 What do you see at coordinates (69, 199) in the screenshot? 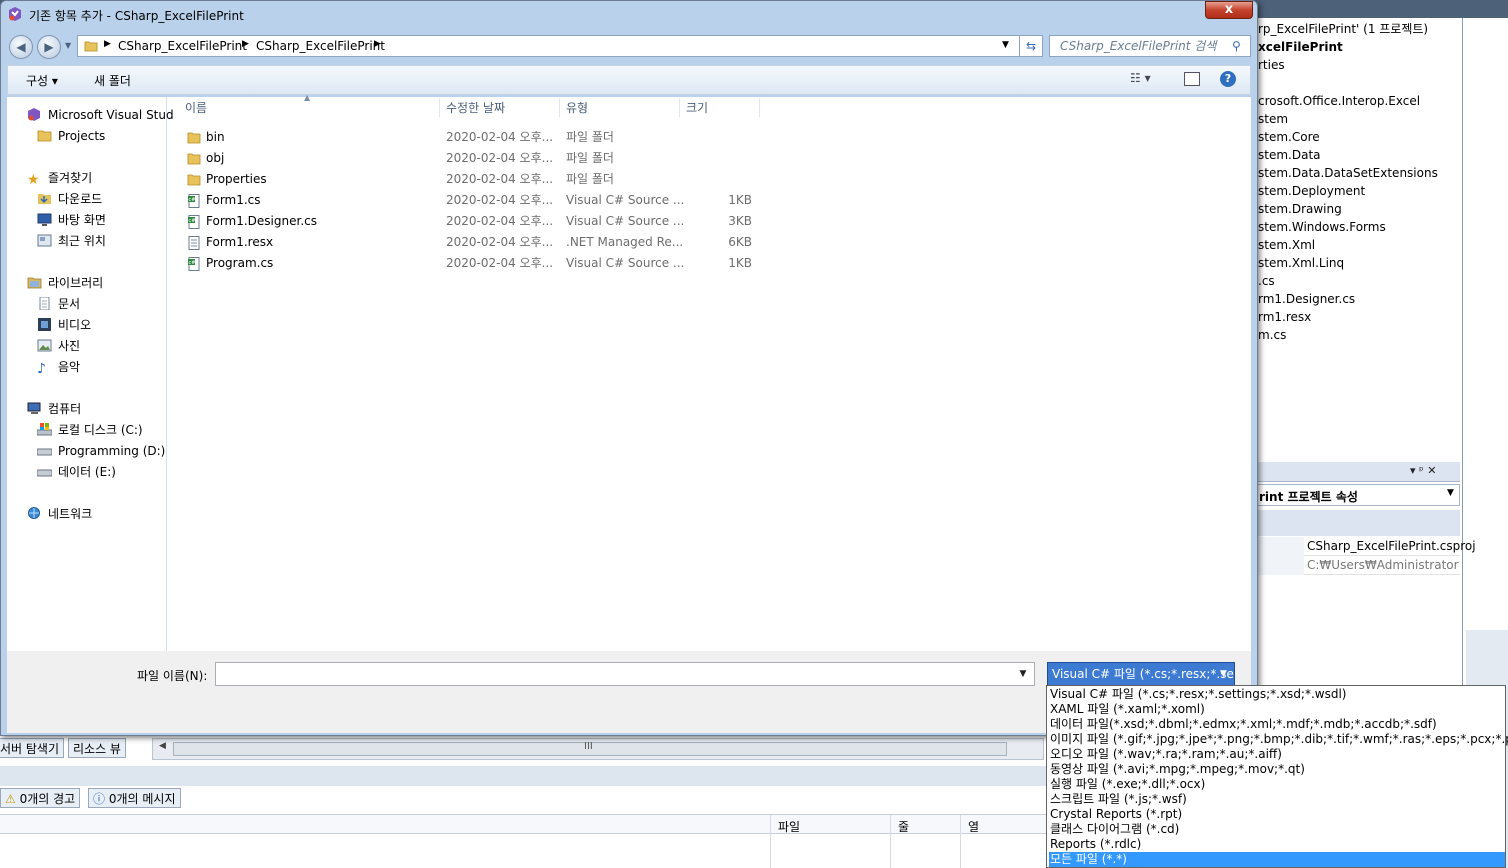
I see `nav-item-downloads: 다운로드` at bounding box center [69, 199].